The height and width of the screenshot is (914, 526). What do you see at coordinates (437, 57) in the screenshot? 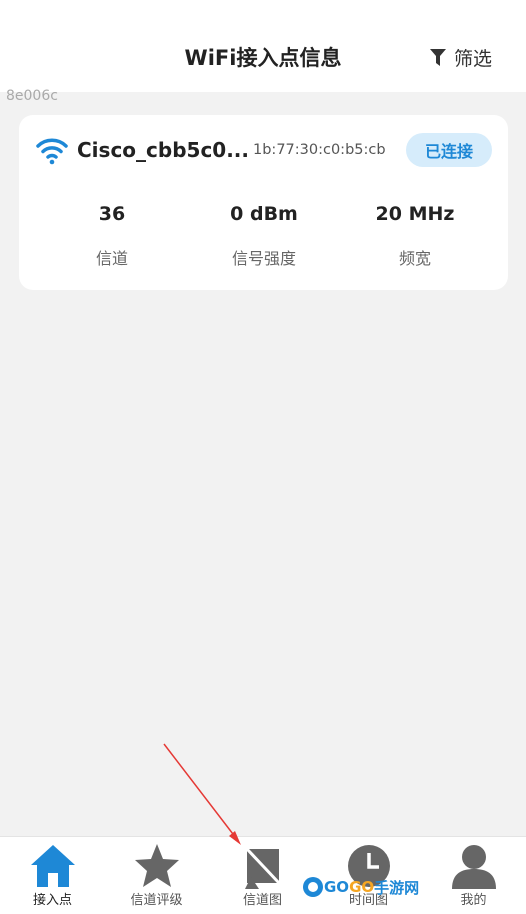
I see `filter-icon` at bounding box center [437, 57].